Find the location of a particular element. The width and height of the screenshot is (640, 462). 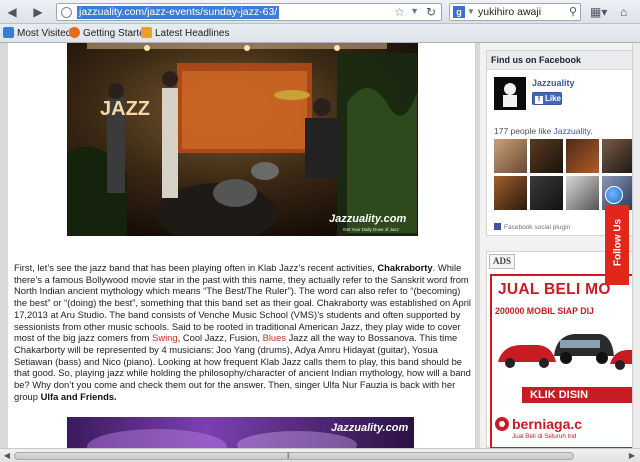

facebook-page-name: Jazzuality is located at coordinates (553, 83).